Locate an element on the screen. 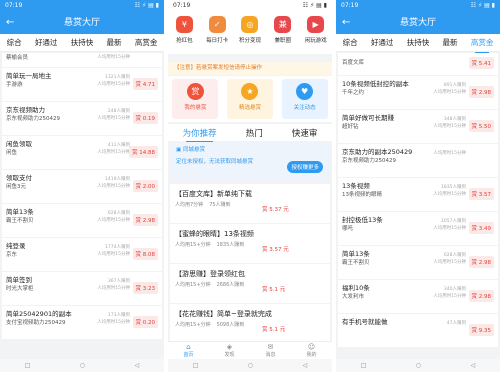 This screenshot has height=372, width=500. reward-badge: 赏 8.08 is located at coordinates (145, 254).